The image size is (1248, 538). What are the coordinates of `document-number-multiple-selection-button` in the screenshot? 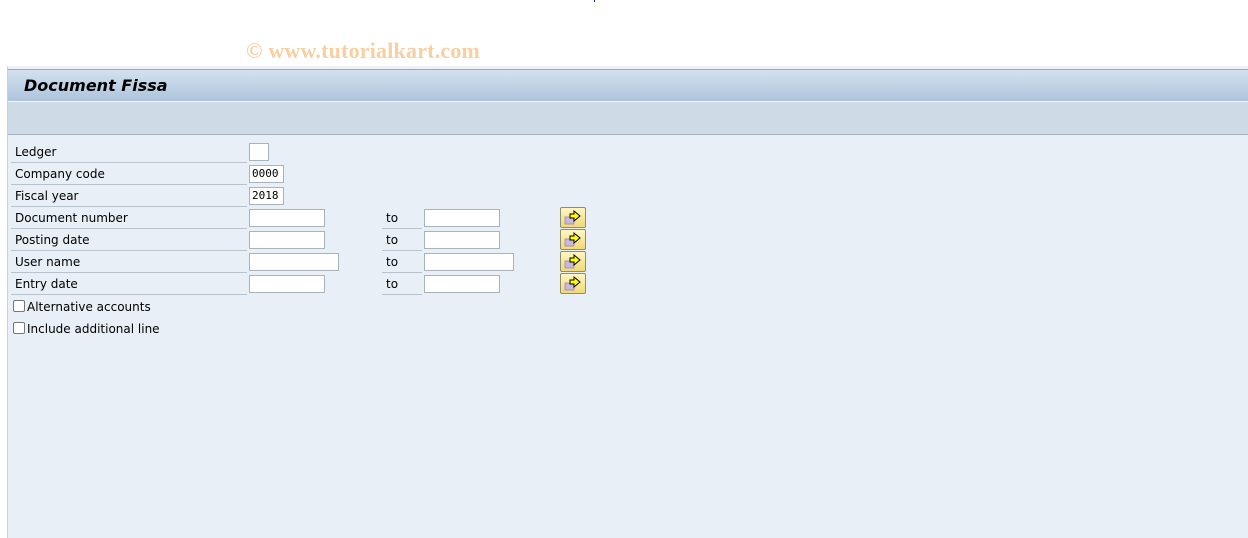 It's located at (573, 217).